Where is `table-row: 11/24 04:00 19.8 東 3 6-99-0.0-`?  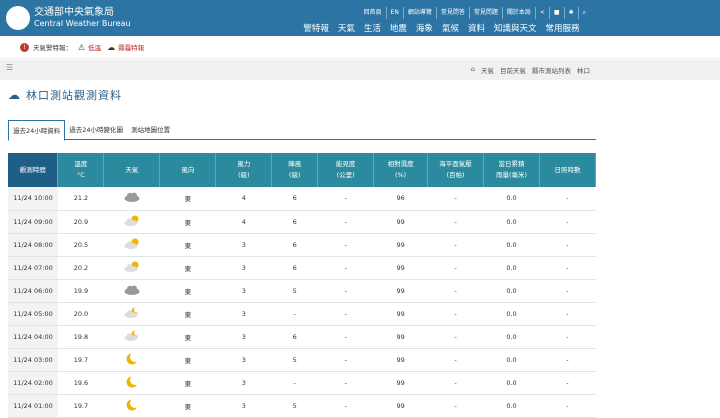 table-row: 11/24 04:00 19.8 東 3 6-99-0.0- is located at coordinates (302, 337).